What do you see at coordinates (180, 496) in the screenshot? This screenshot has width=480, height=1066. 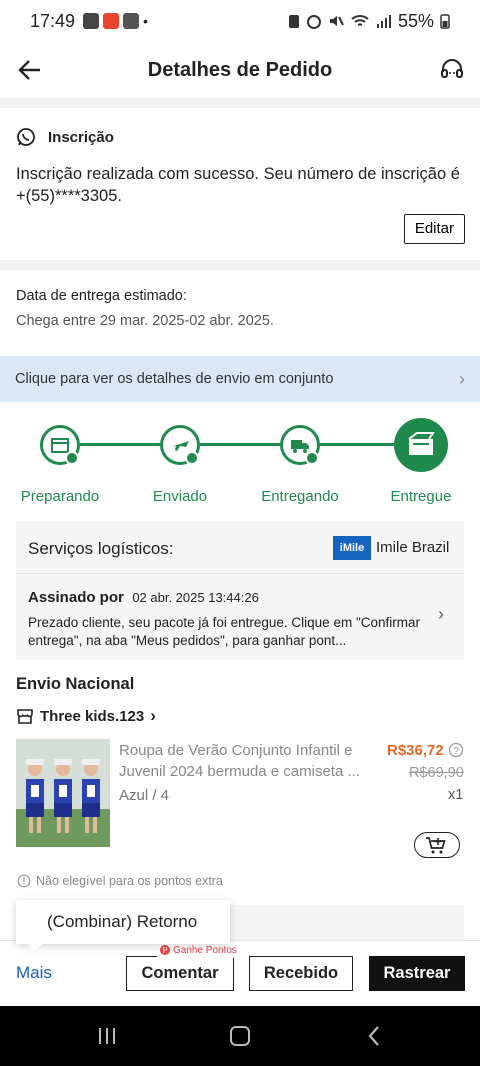 I see `step-label-shipped: Enviado` at bounding box center [180, 496].